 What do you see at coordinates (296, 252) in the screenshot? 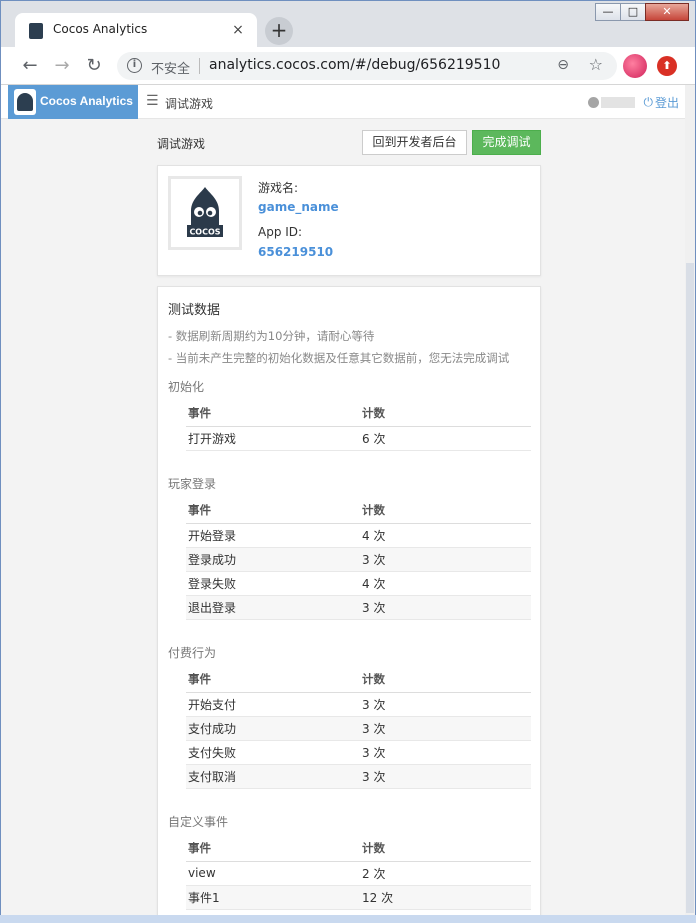
I see `app-id-value: 656219510` at bounding box center [296, 252].